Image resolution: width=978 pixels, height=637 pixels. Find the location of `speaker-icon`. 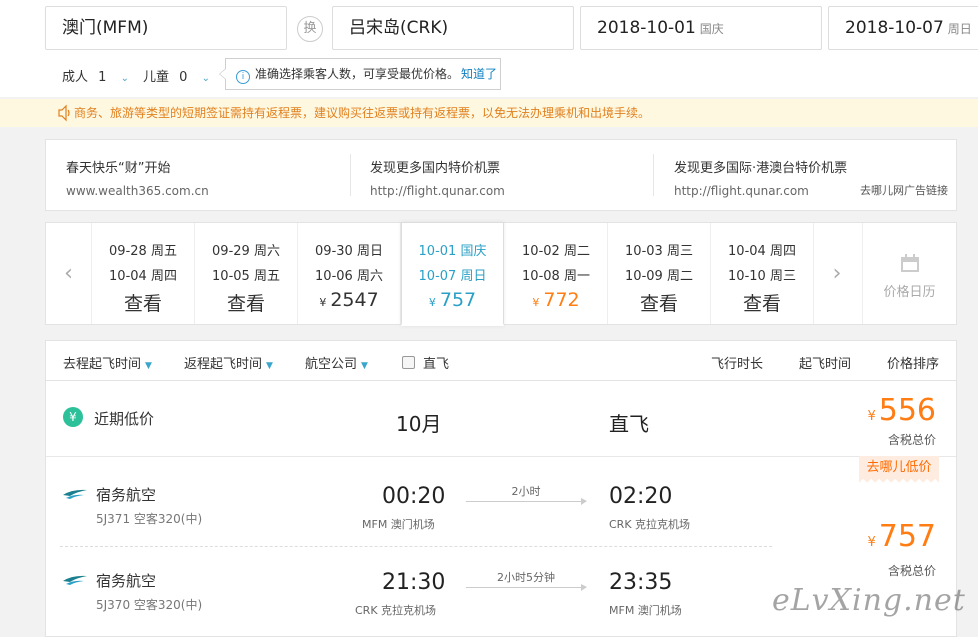

speaker-icon is located at coordinates (64, 113).